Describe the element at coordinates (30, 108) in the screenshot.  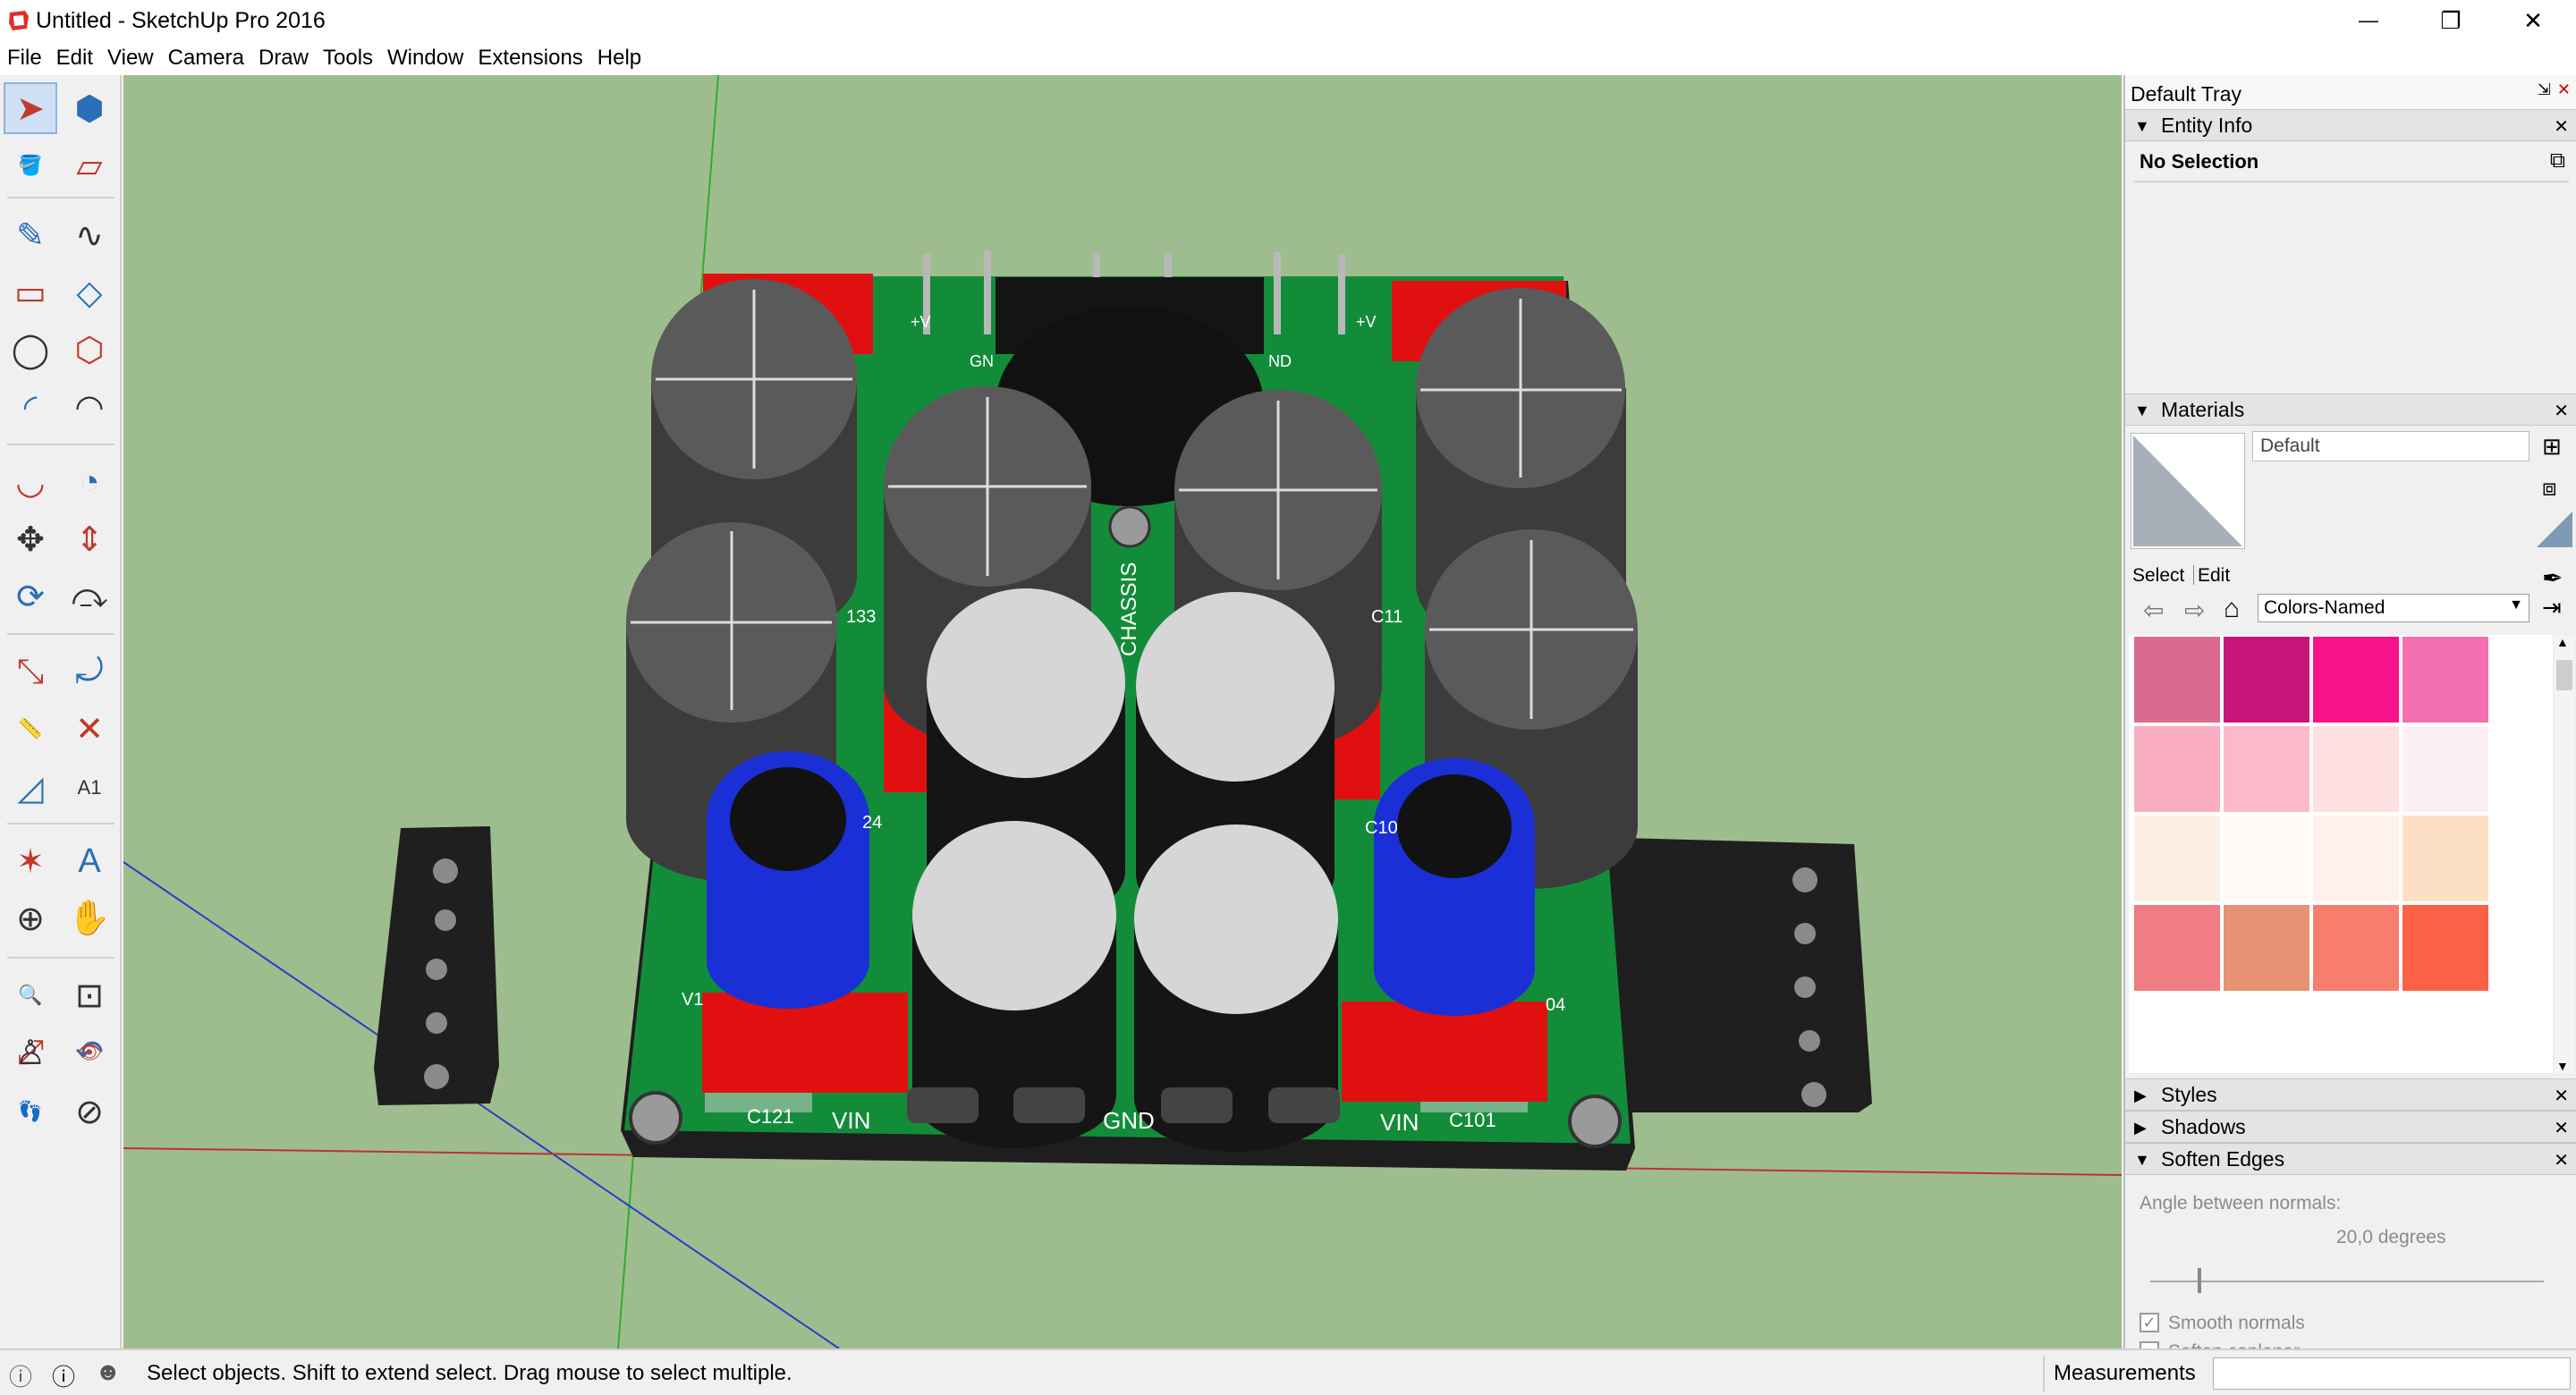
I see `select-tool-button: ➤` at that location.